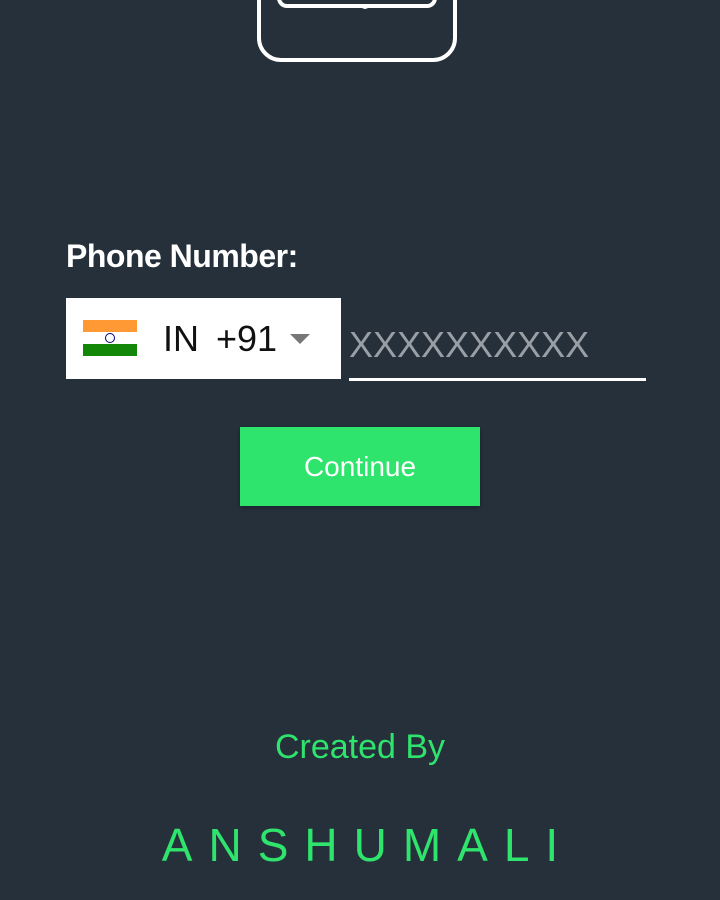 The image size is (720, 900). What do you see at coordinates (365, 6) in the screenshot?
I see `phone-notch` at bounding box center [365, 6].